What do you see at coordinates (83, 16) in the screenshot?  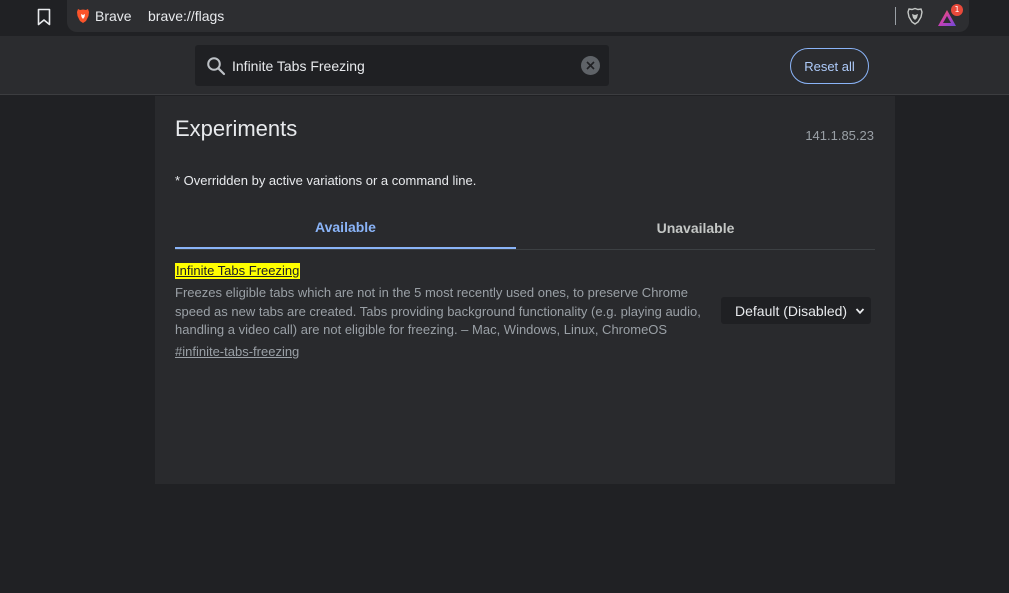 I see `brave-lion-icon` at bounding box center [83, 16].